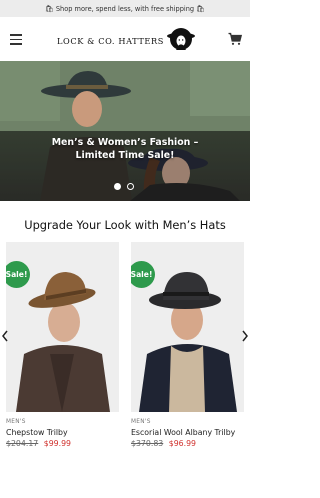 This screenshot has width=320, height=498. What do you see at coordinates (37, 432) in the screenshot?
I see `product-name: Chepstow Trilby` at bounding box center [37, 432].